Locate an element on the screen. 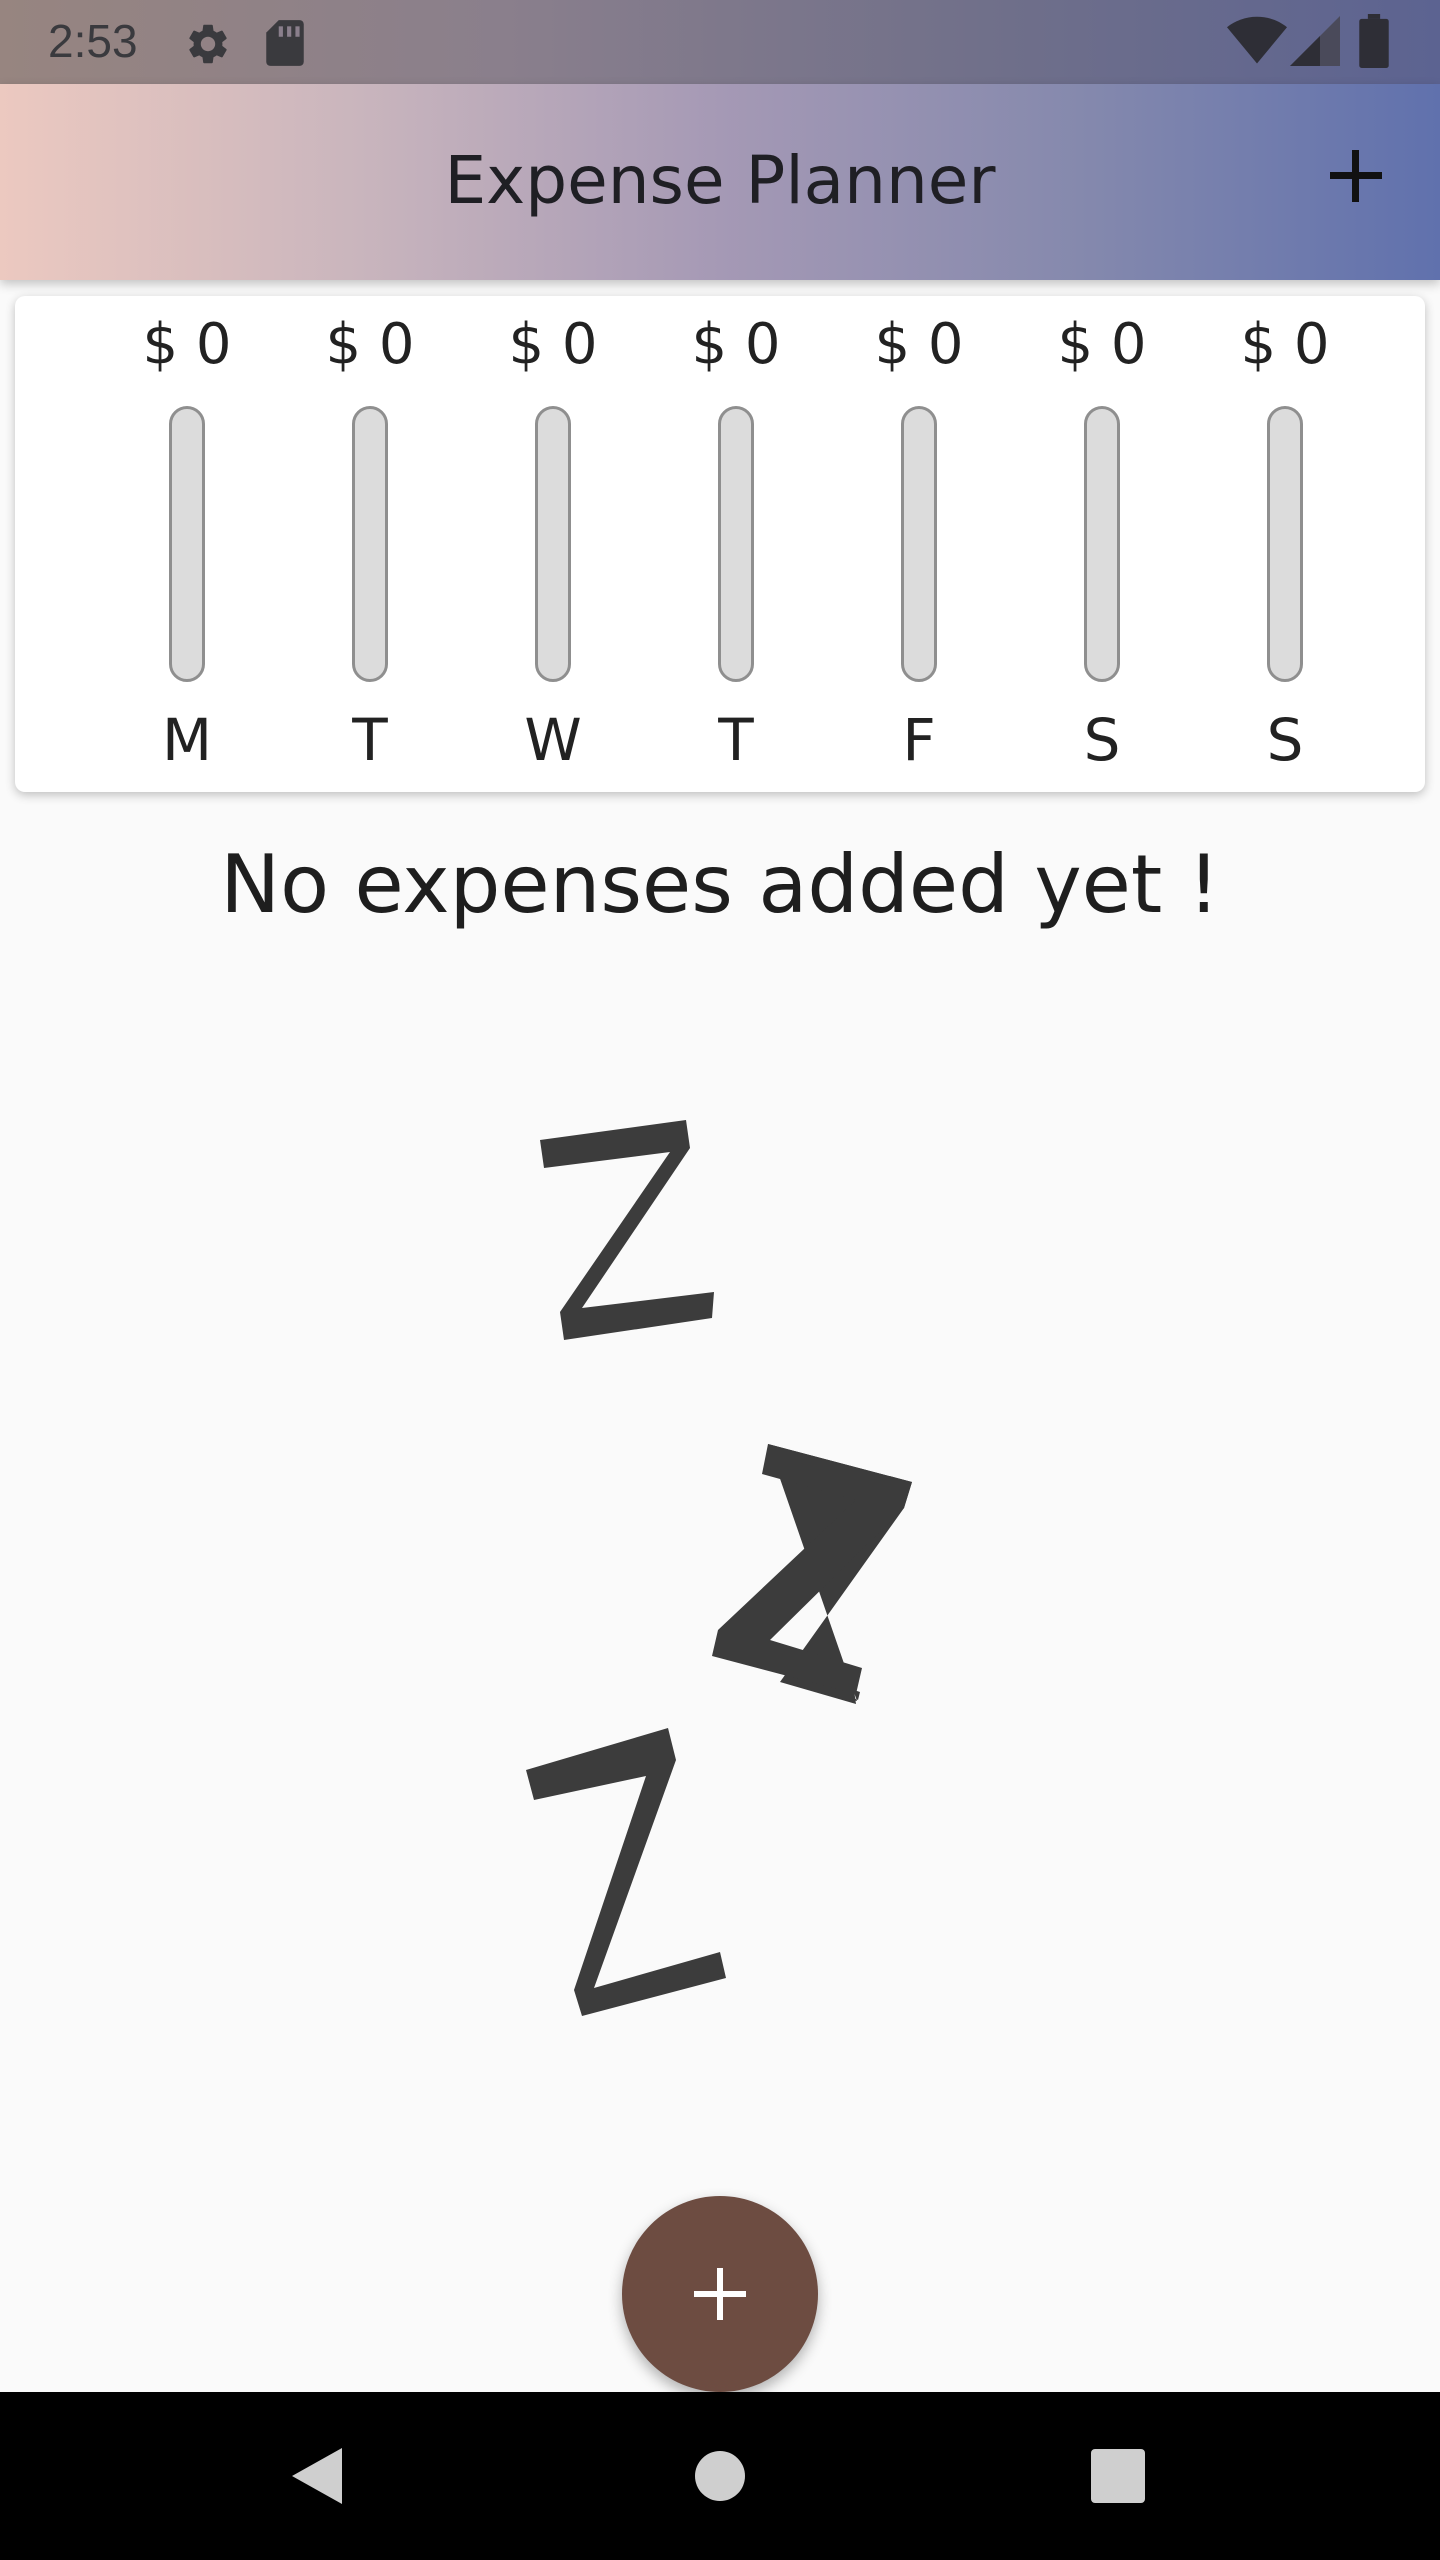 Image resolution: width=1440 pixels, height=2560 pixels. battery-icon is located at coordinates (1374, 41).